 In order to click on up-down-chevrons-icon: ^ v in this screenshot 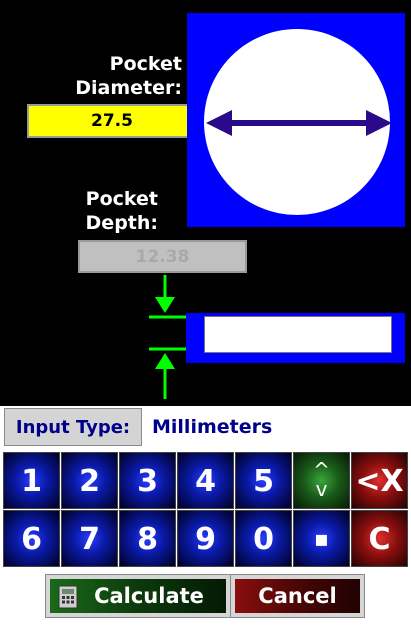, I will do `click(321, 479)`.